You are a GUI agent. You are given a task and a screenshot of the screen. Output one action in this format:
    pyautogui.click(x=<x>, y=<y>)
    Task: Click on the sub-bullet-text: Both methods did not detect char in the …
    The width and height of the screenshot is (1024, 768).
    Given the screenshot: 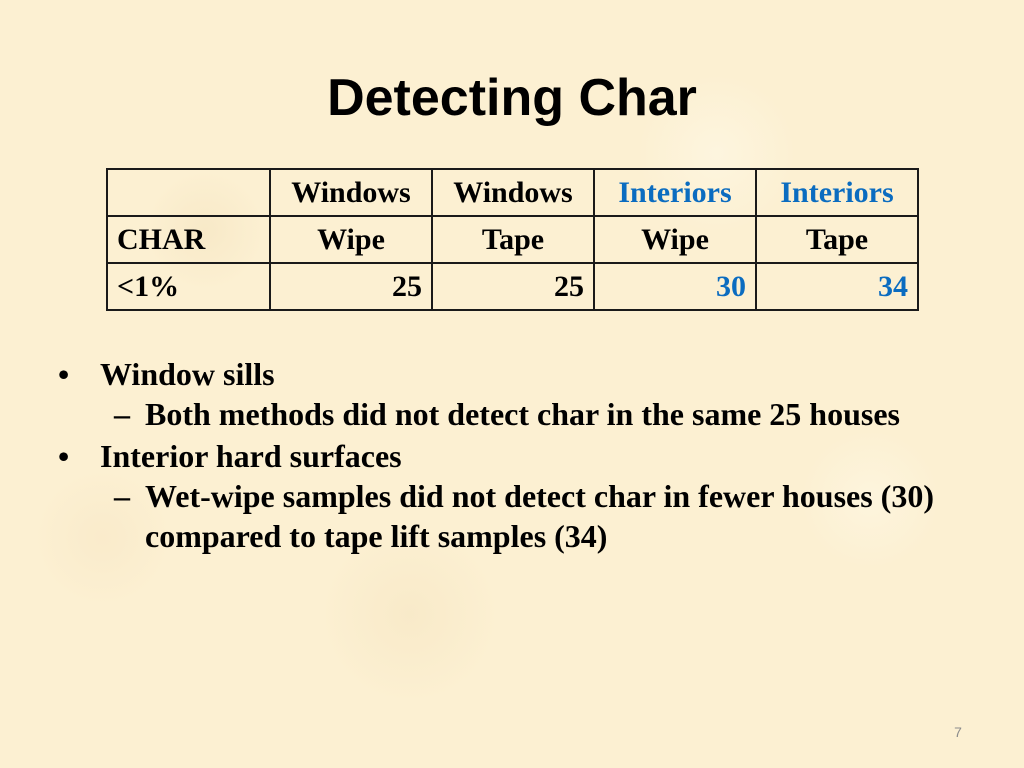 What is the action you would take?
    pyautogui.click(x=522, y=414)
    